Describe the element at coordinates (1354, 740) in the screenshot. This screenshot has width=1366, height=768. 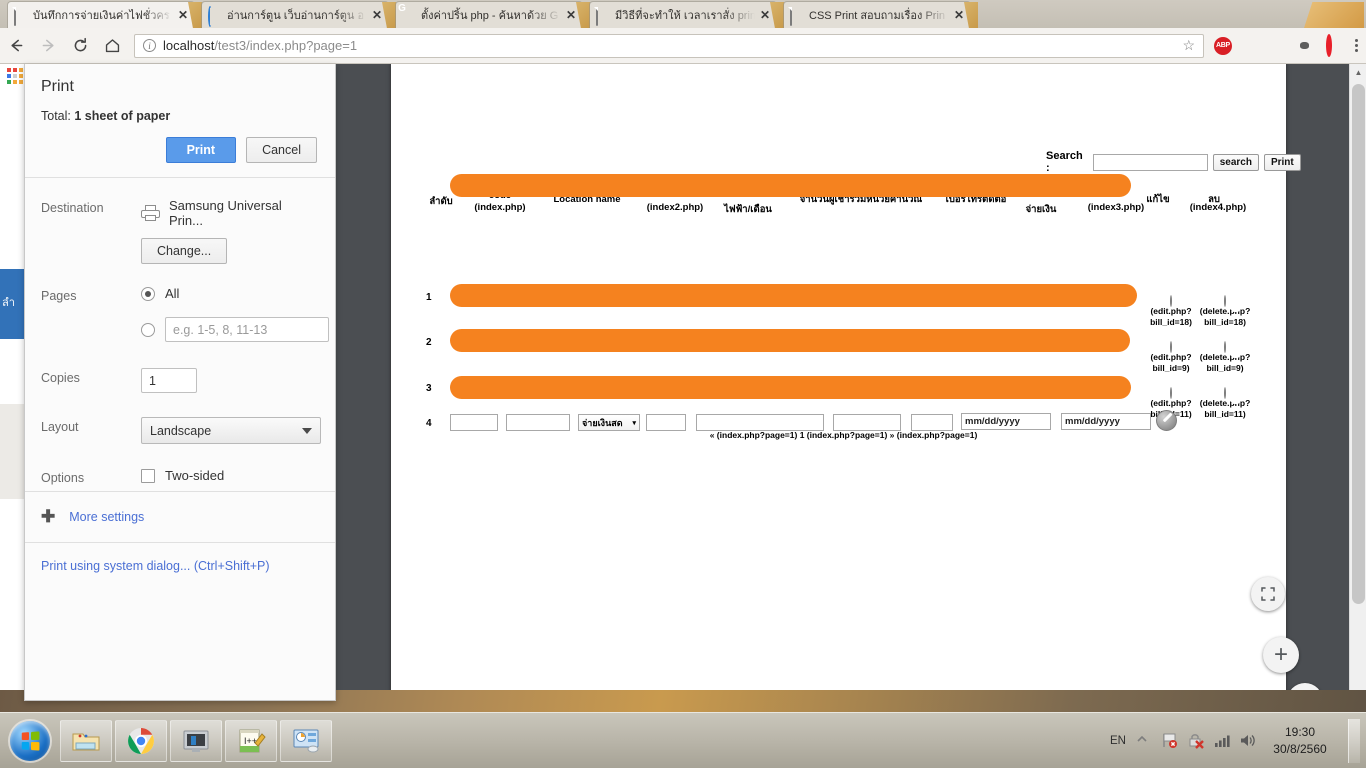
I see `show-desktop-button` at that location.